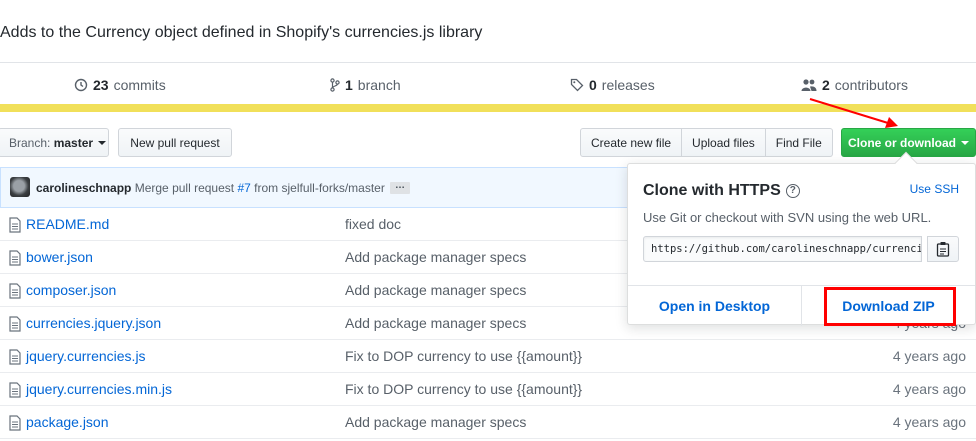 The image size is (976, 441). What do you see at coordinates (20, 187) in the screenshot?
I see `avatar` at bounding box center [20, 187].